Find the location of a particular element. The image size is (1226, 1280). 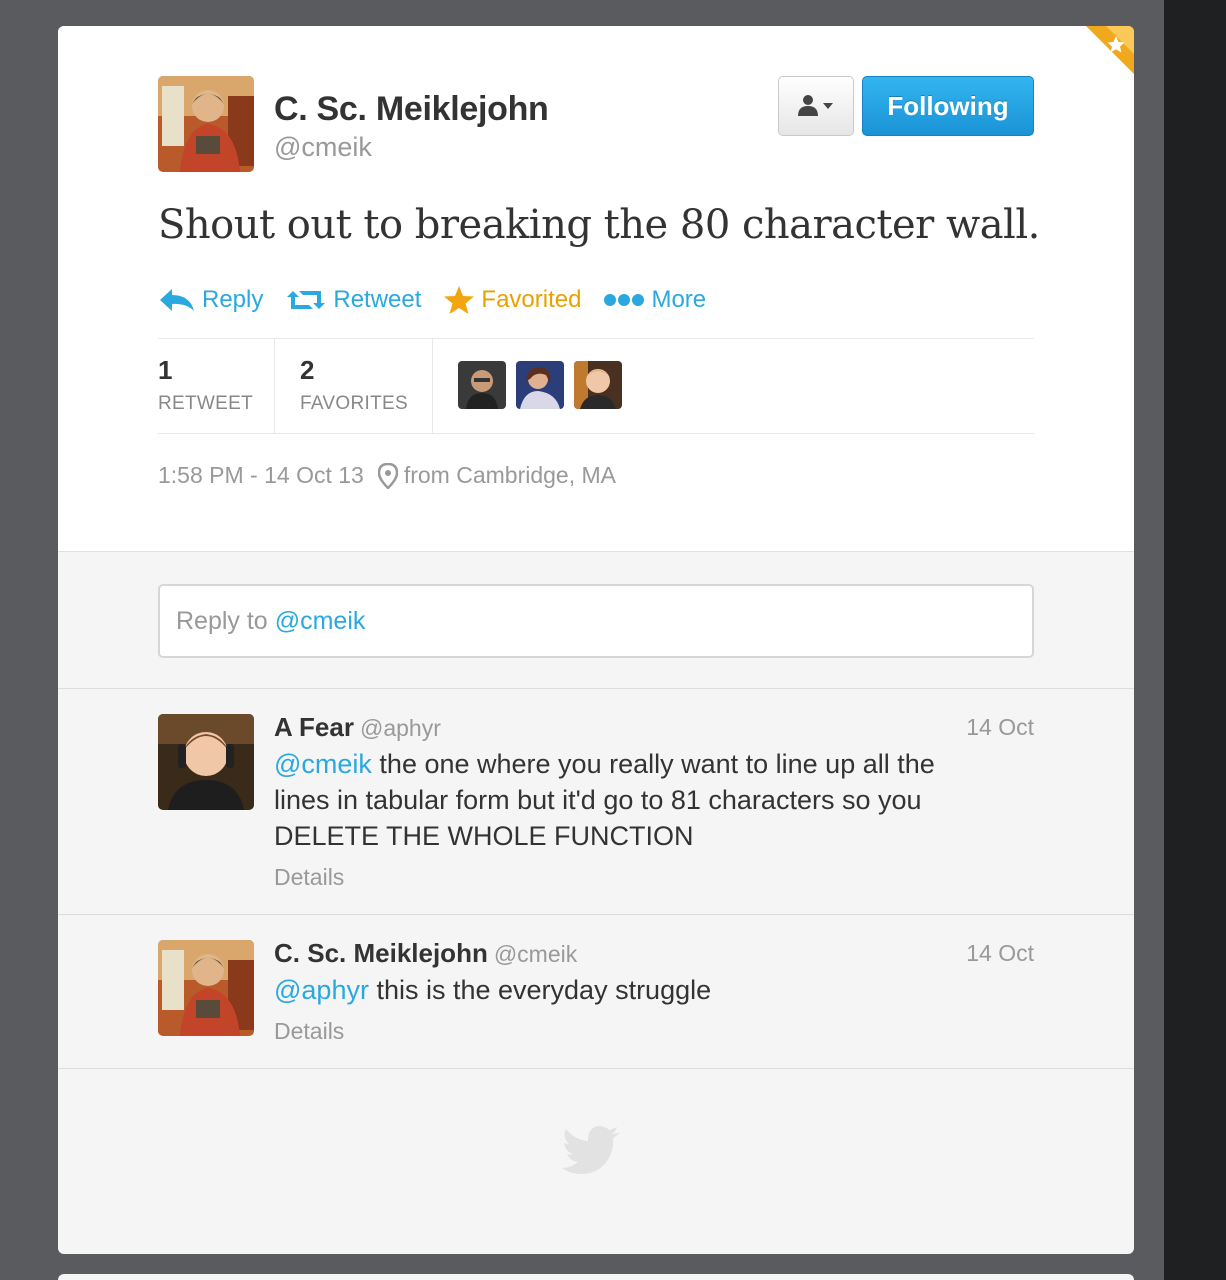

reply-author: C. Sc. Meiklejohn @cmeik is located at coordinates (425, 953).